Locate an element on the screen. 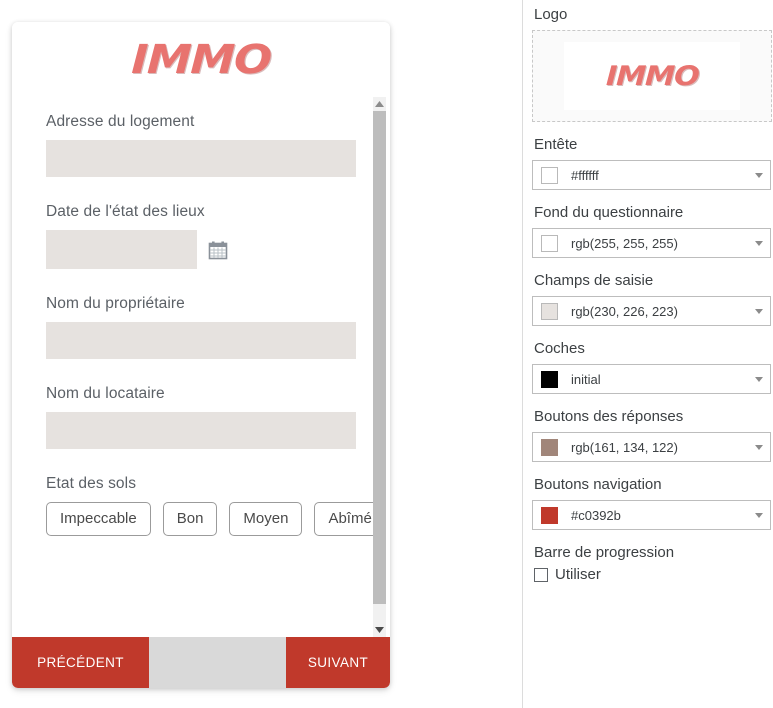  color-swatch-champs is located at coordinates (549, 311).